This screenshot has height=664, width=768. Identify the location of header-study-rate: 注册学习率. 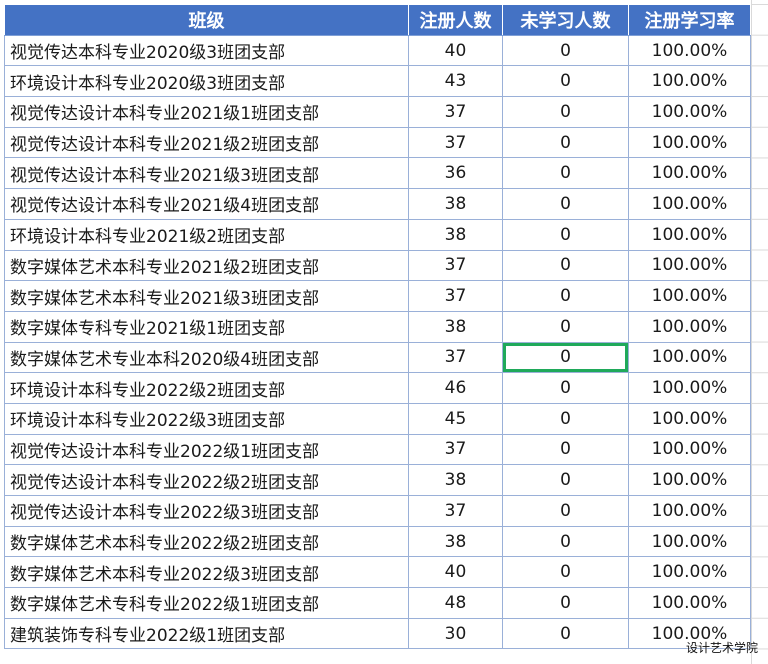
(689, 20).